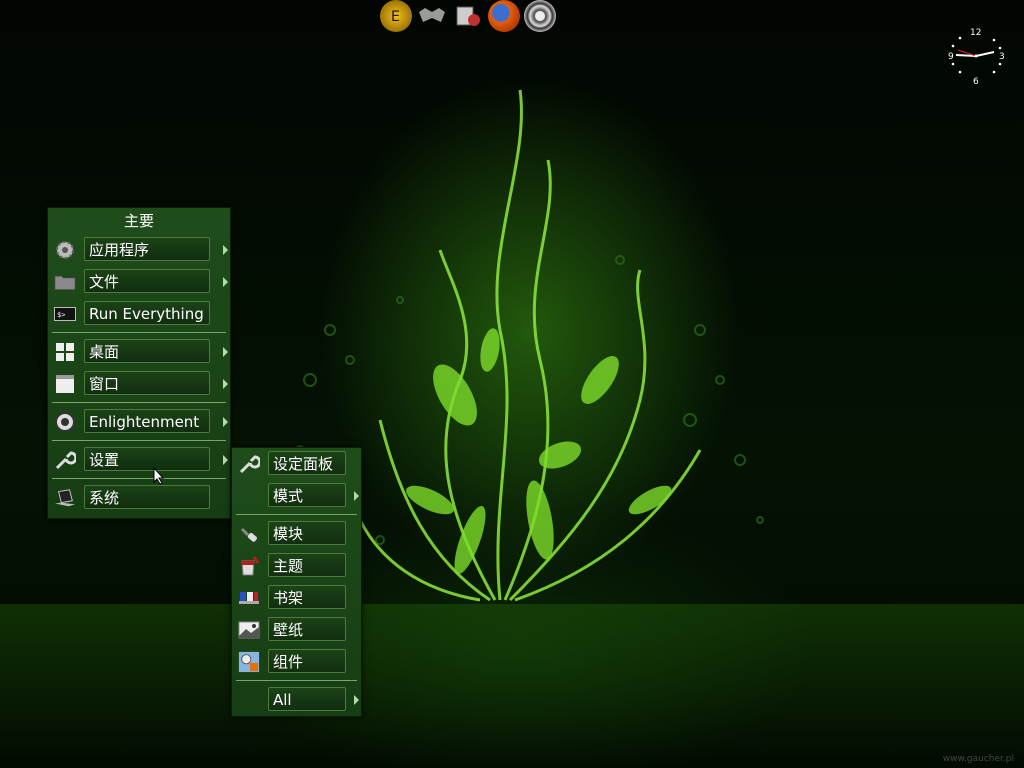 The width and height of the screenshot is (1024, 768). What do you see at coordinates (65, 498) in the screenshot?
I see `laptop-icon` at bounding box center [65, 498].